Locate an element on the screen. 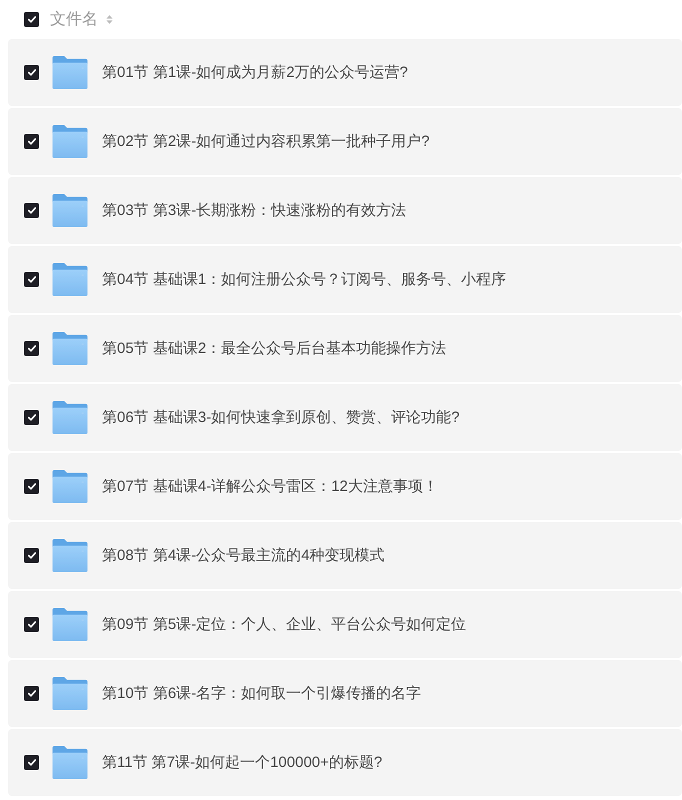 The height and width of the screenshot is (800, 682). file-name: 第08节 第4课-公众号最主流的4种变现模式 is located at coordinates (243, 555).